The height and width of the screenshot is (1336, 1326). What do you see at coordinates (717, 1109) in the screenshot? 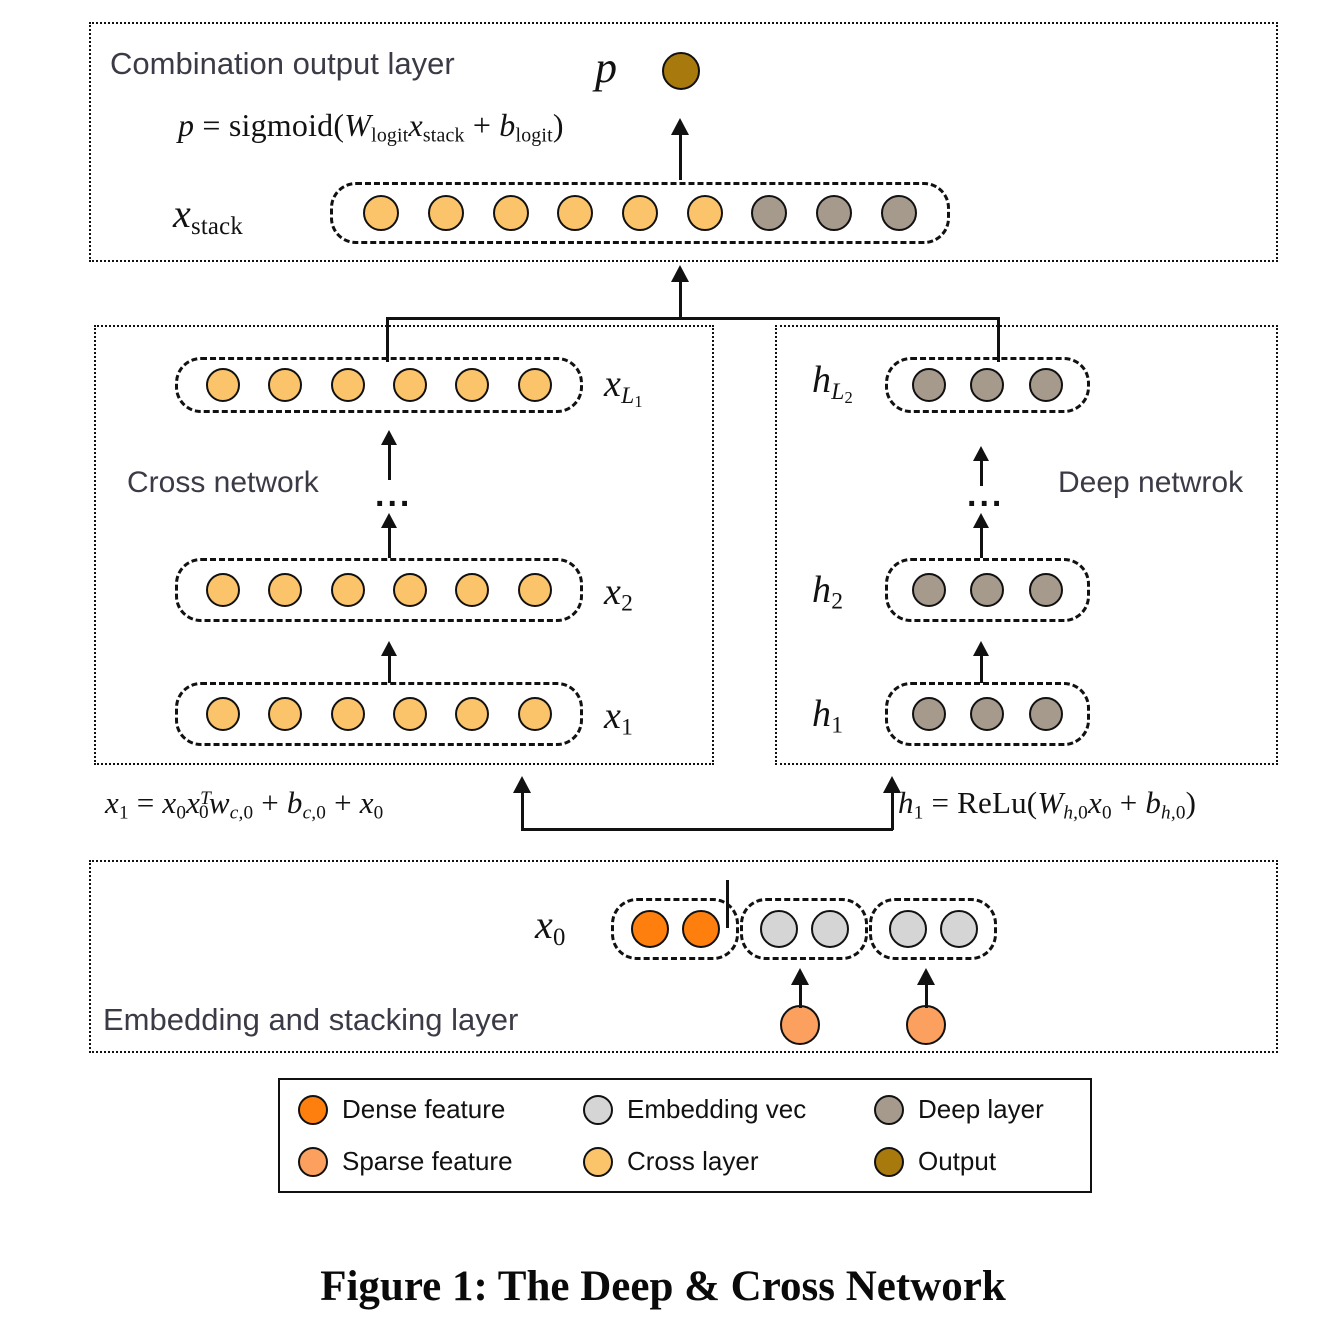
I see `legend-label: Embedding vec` at bounding box center [717, 1109].